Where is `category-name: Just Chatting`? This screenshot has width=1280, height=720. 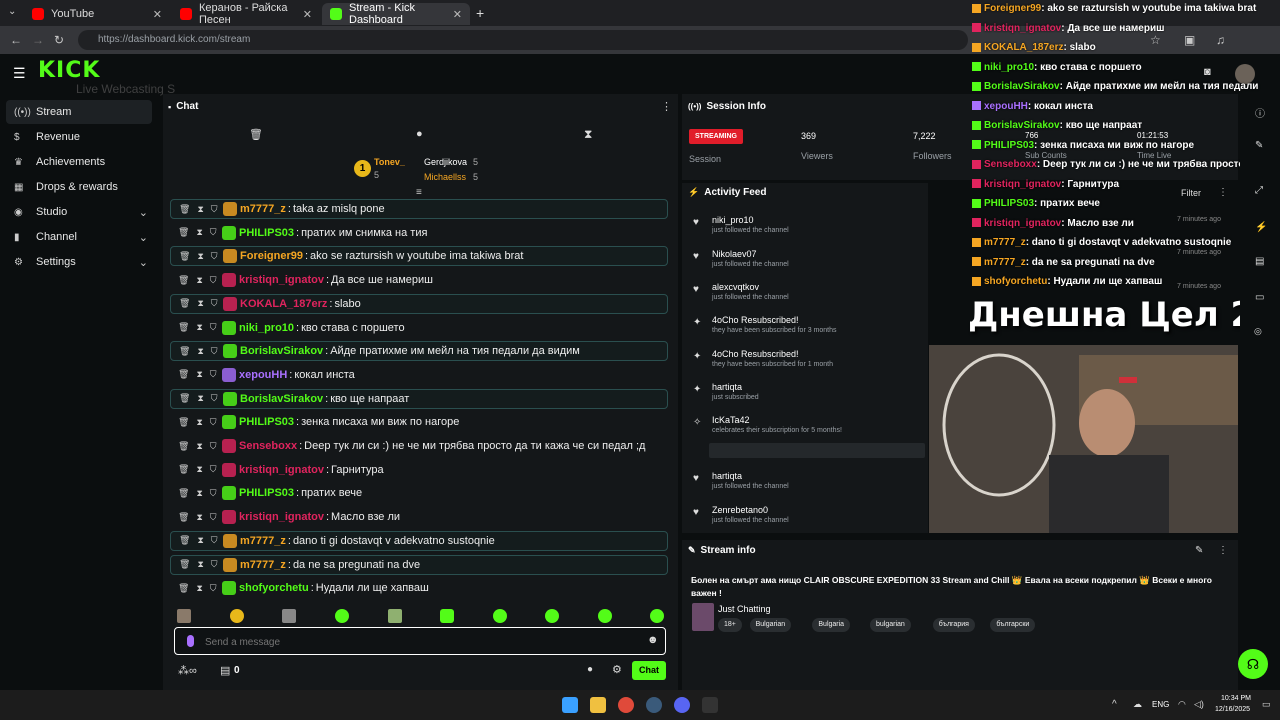 category-name: Just Chatting is located at coordinates (744, 609).